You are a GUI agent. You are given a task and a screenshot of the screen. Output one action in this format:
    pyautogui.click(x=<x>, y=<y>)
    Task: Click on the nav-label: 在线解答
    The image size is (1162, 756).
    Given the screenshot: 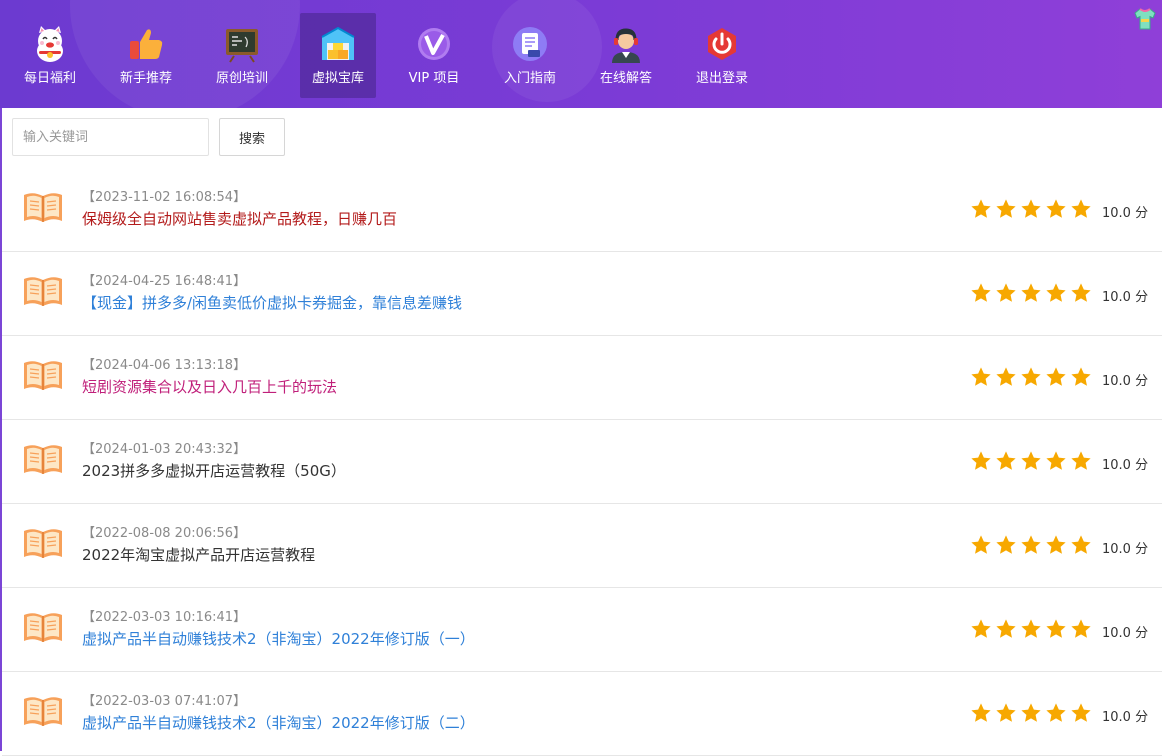 What is the action you would take?
    pyautogui.click(x=625, y=78)
    